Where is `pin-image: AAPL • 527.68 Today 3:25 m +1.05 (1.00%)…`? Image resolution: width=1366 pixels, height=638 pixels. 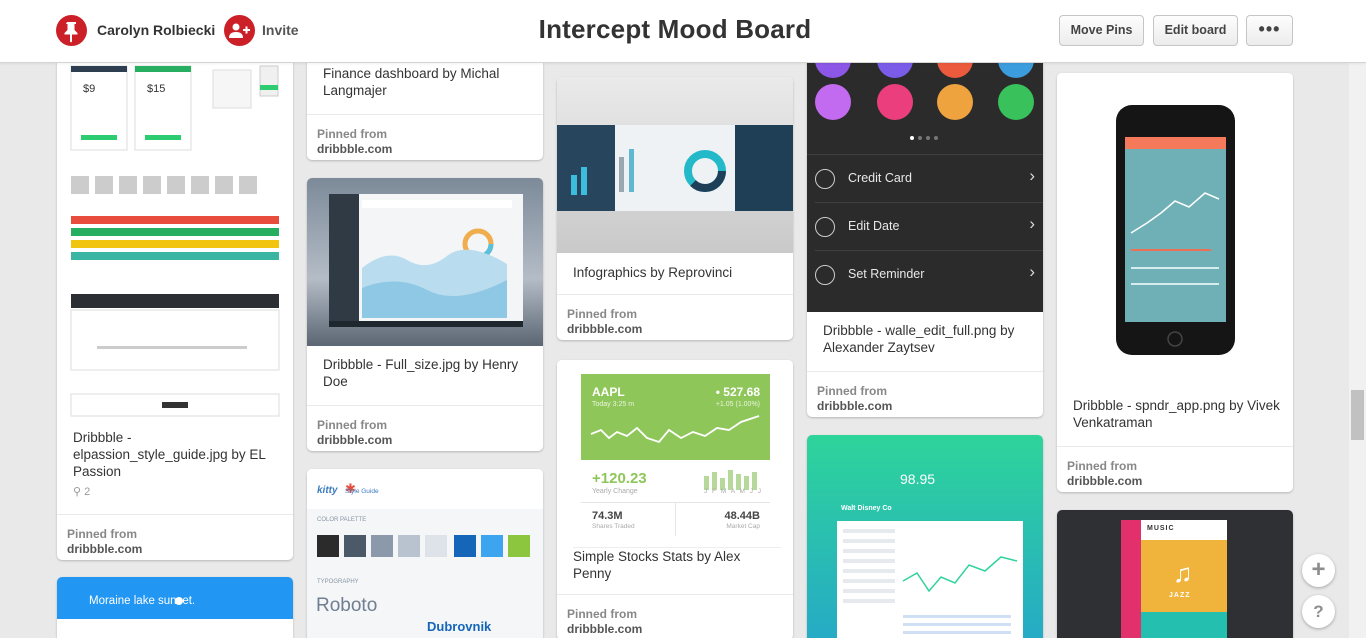 pin-image: AAPL • 527.68 Today 3:25 m +1.05 (1.00%)… is located at coordinates (675, 448).